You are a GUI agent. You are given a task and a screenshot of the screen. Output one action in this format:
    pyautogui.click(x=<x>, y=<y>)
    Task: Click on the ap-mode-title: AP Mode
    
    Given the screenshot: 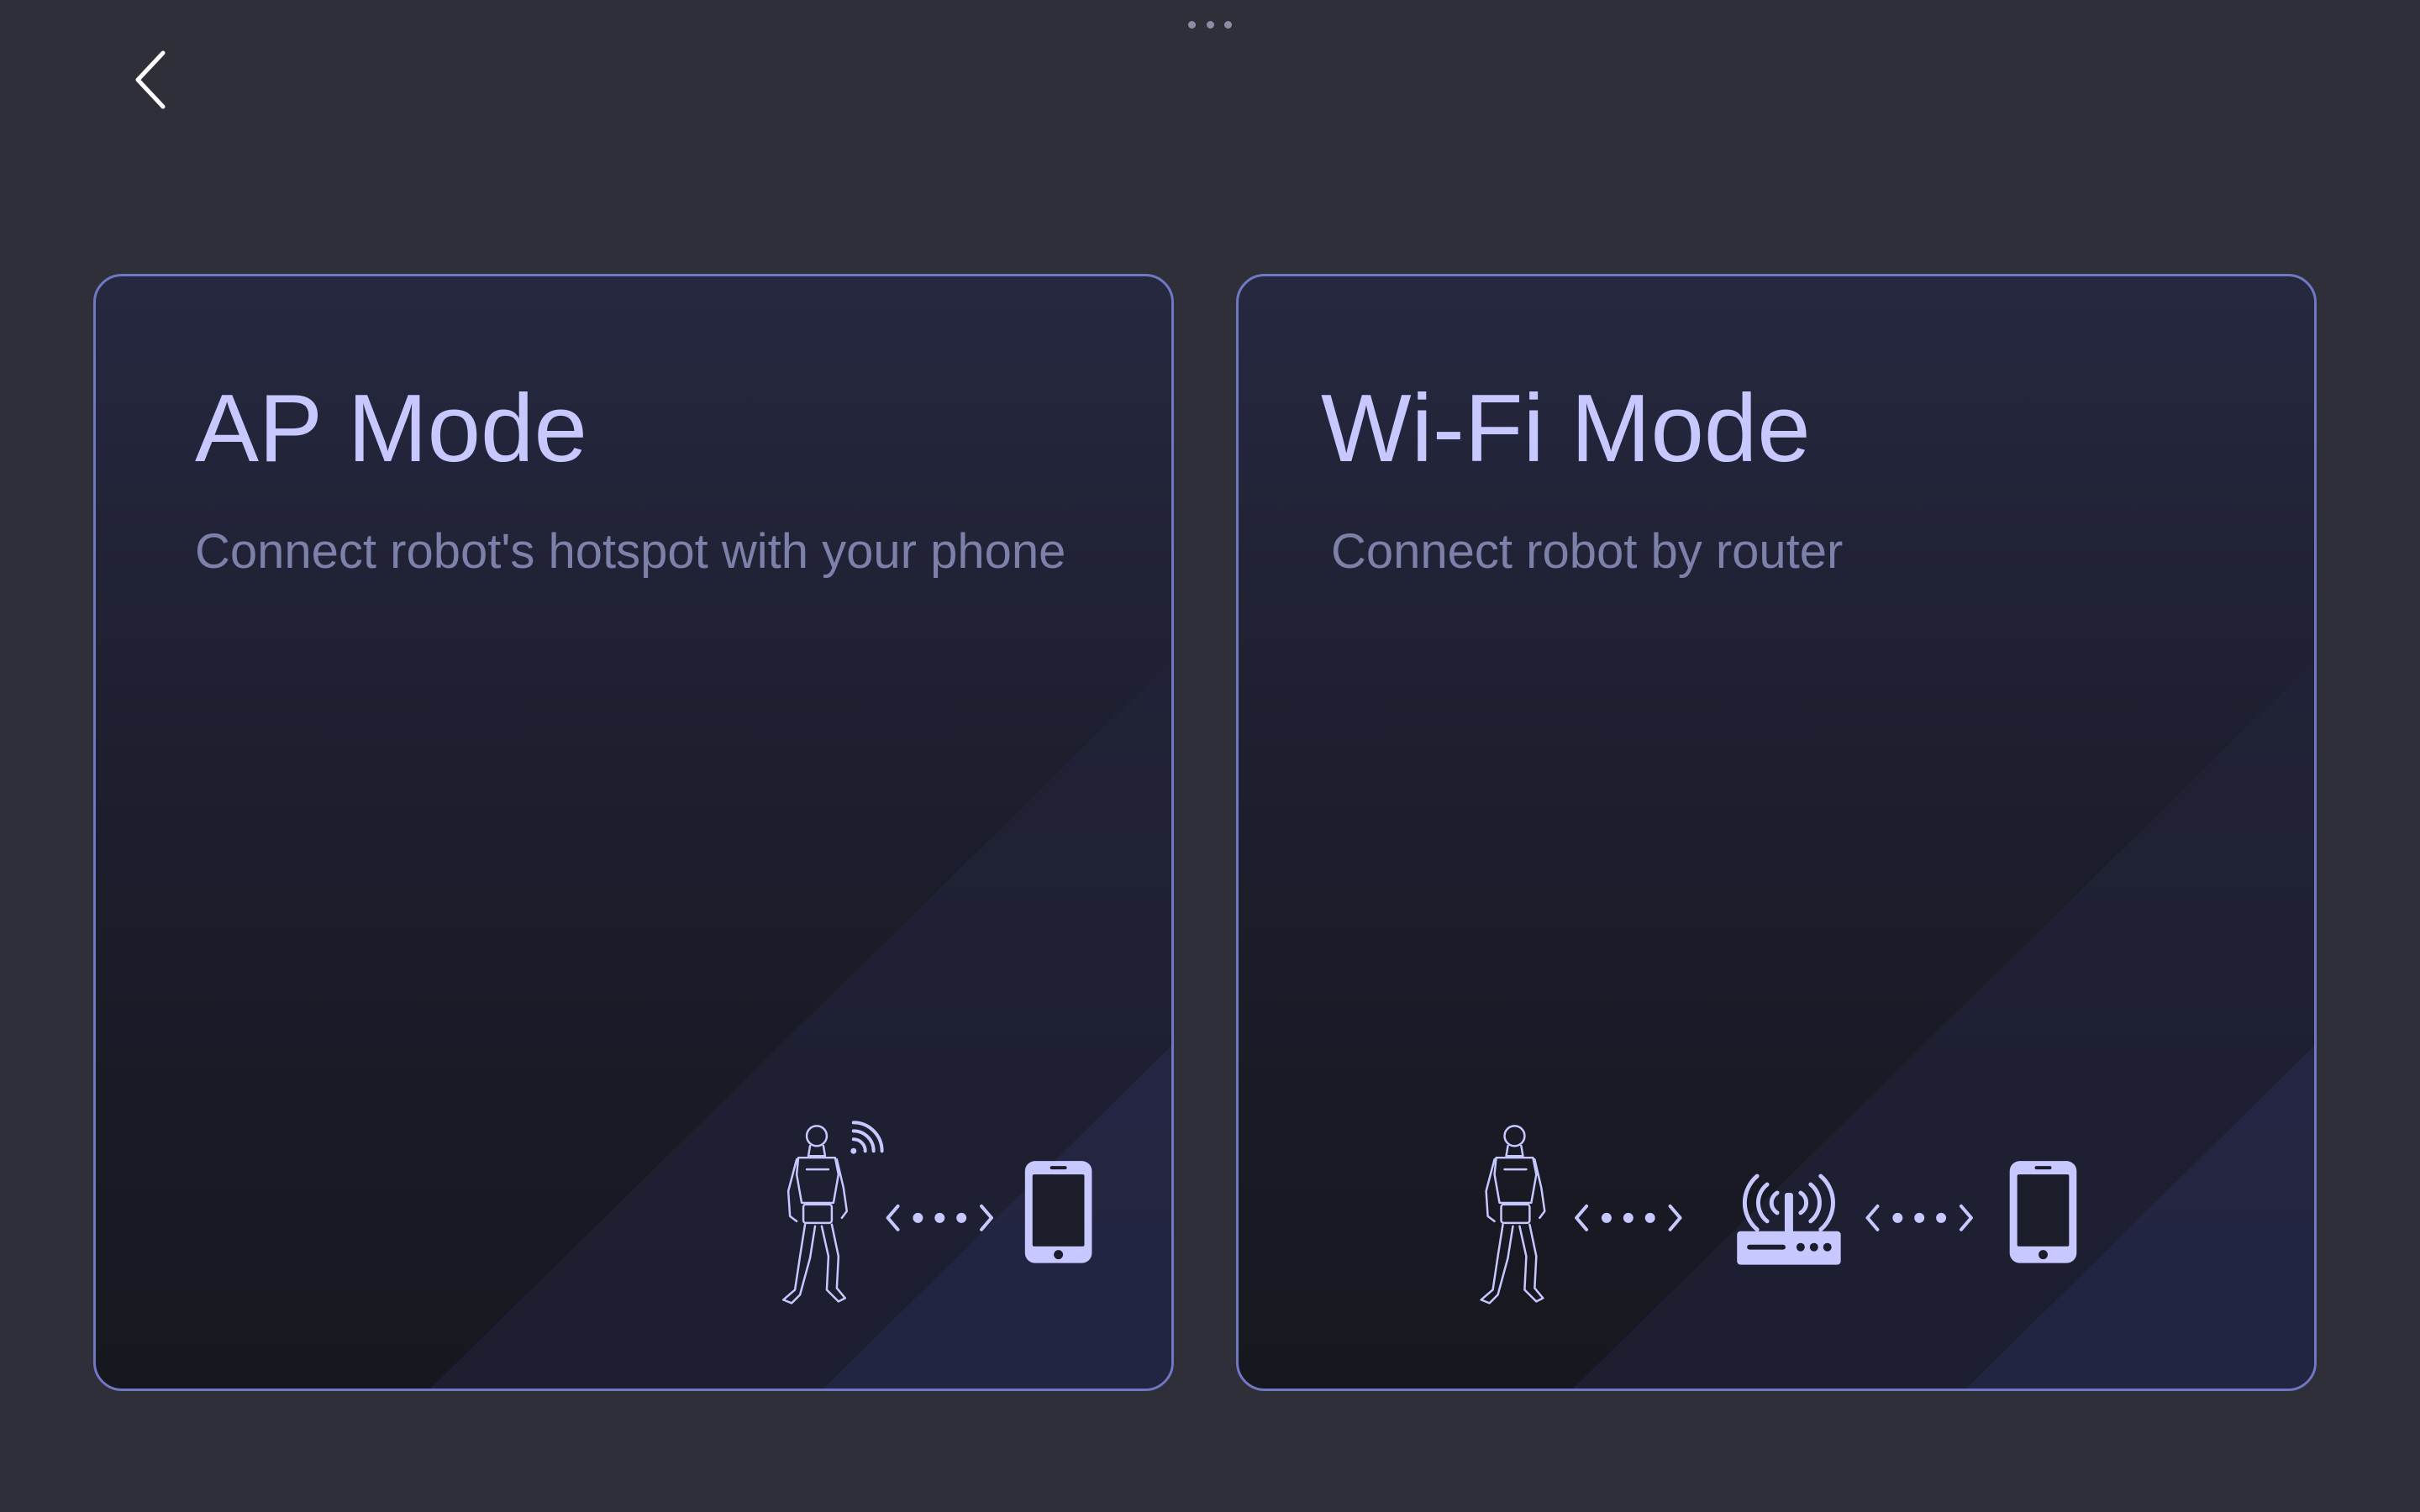 What is the action you would take?
    pyautogui.click(x=391, y=428)
    